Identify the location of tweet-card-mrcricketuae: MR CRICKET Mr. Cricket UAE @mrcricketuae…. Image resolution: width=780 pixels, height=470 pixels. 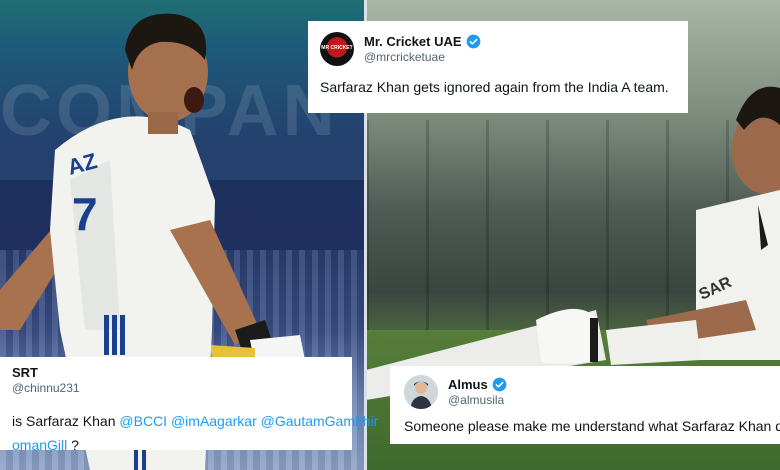
(498, 67).